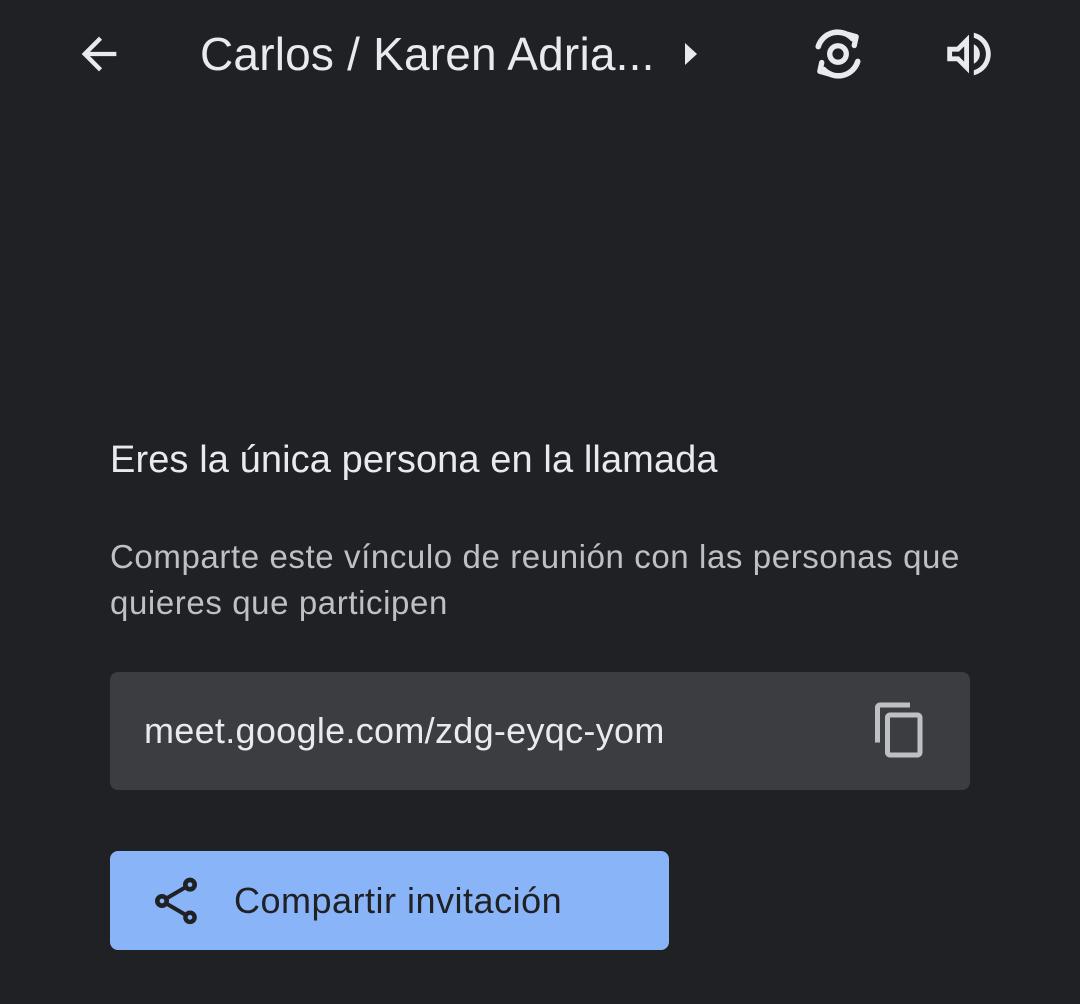 Image resolution: width=1080 pixels, height=1004 pixels. I want to click on switch-camera-button, so click(838, 54).